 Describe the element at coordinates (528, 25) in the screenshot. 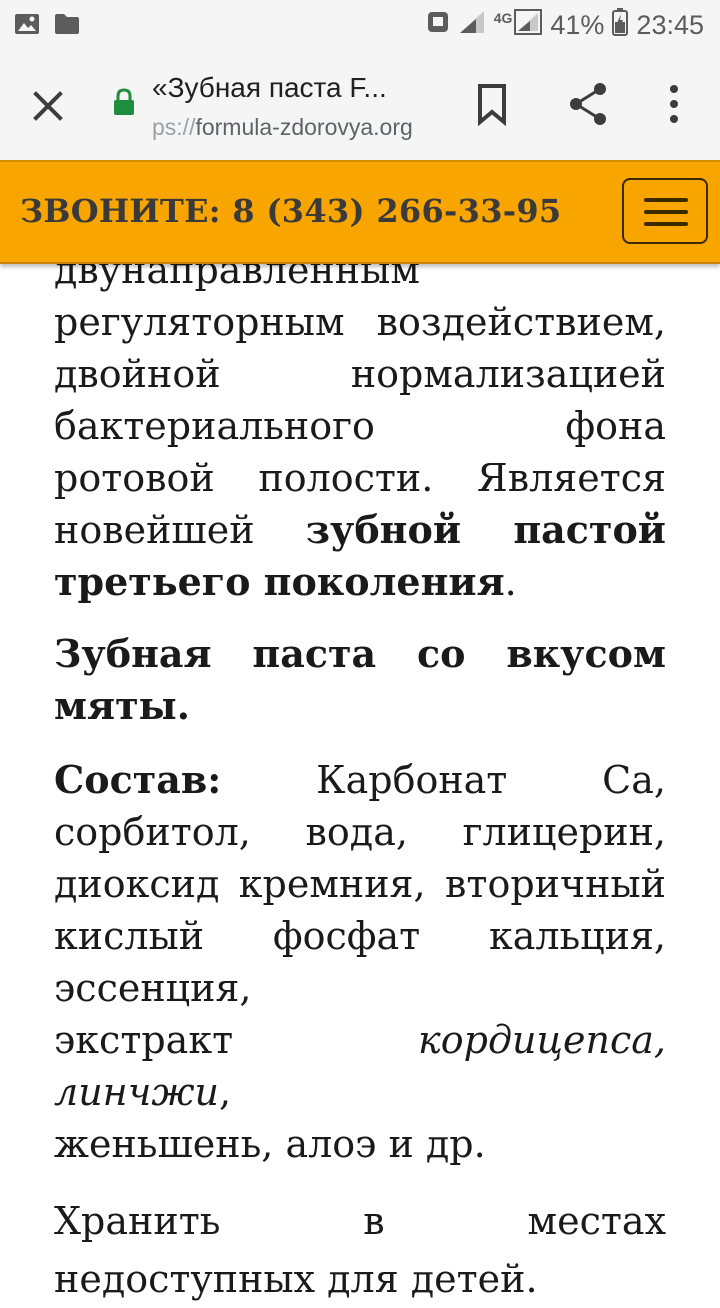

I see `signal-4g-icon` at that location.